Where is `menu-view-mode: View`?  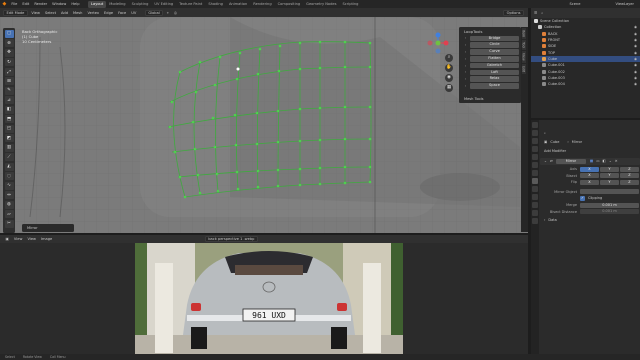
menu-view-mode: View is located at coordinates (18, 239).